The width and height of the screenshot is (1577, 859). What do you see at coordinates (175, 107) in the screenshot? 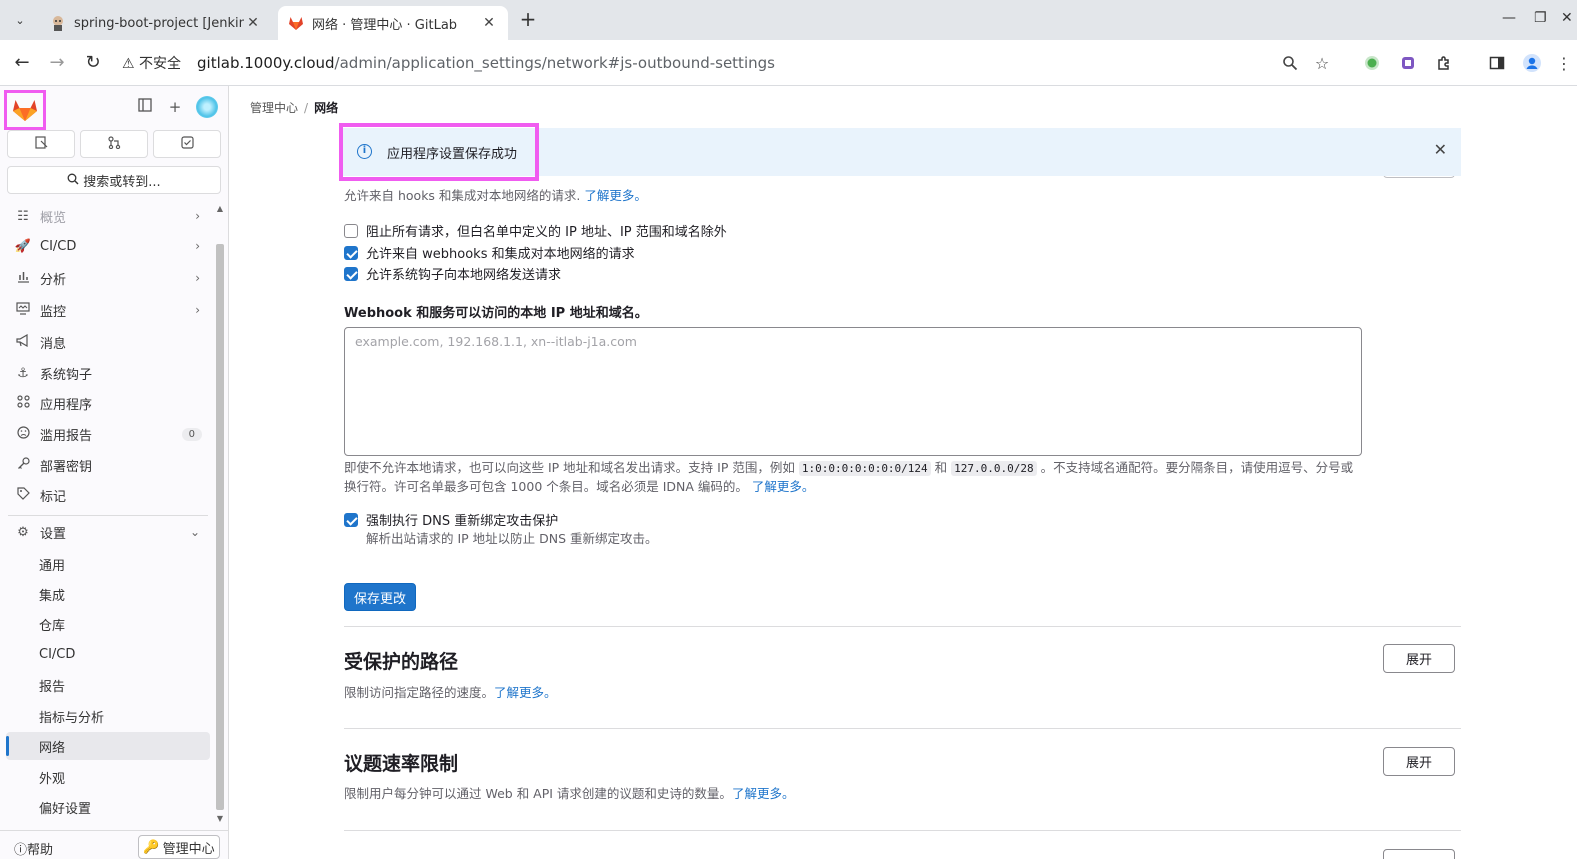
I see `create-new-icon: +` at bounding box center [175, 107].